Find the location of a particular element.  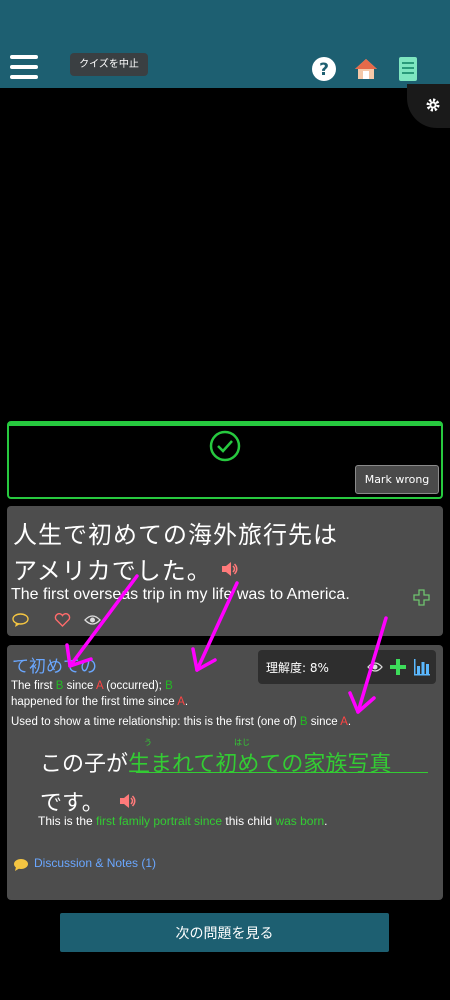

discussion-notes-link: Discussion & Notes (1) is located at coordinates (95, 863).